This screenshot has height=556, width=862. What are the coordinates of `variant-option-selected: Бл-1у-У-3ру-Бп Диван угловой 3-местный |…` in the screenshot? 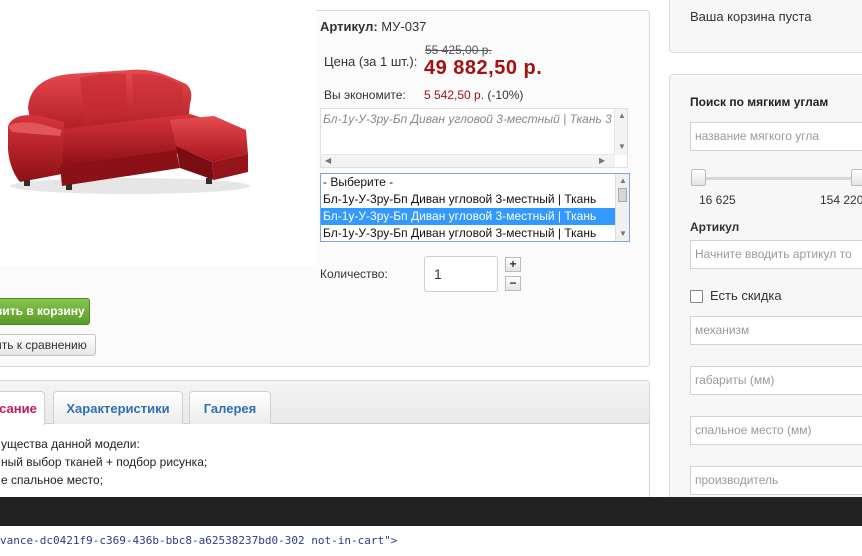 It's located at (468, 216).